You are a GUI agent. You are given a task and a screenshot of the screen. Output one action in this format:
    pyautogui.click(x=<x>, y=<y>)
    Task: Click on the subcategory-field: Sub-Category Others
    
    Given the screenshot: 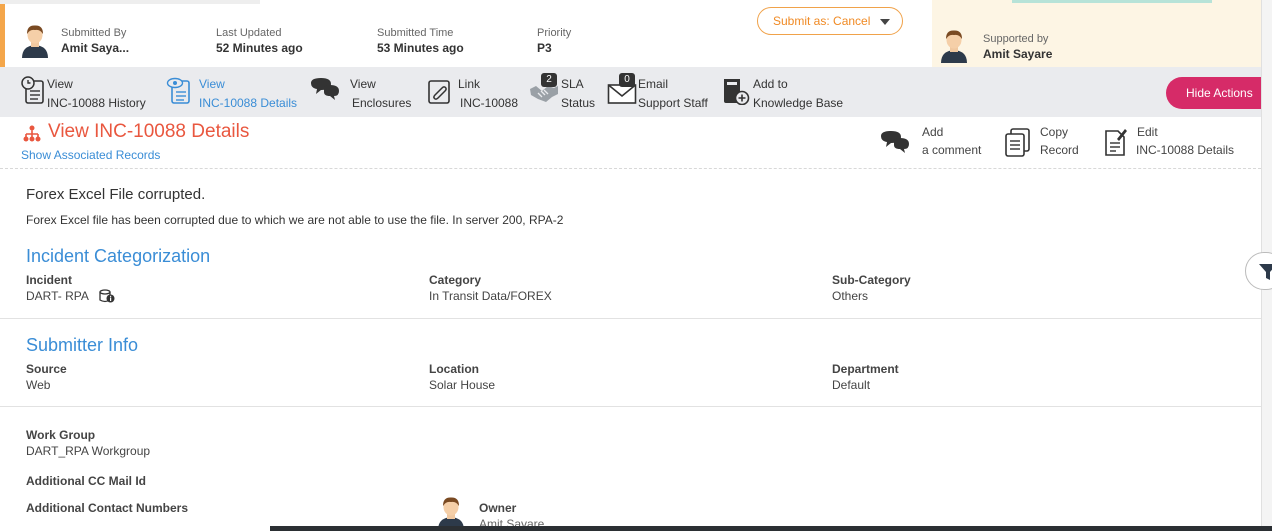 What is the action you would take?
    pyautogui.click(x=871, y=288)
    